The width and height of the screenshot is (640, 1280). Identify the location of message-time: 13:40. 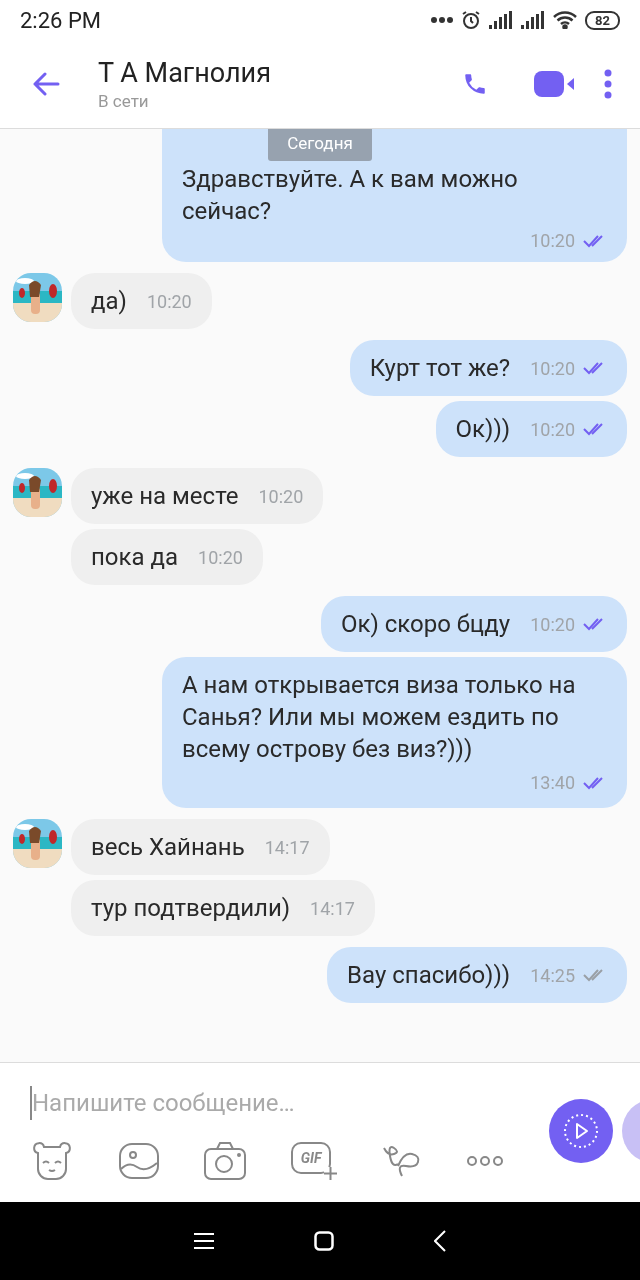
(552, 783).